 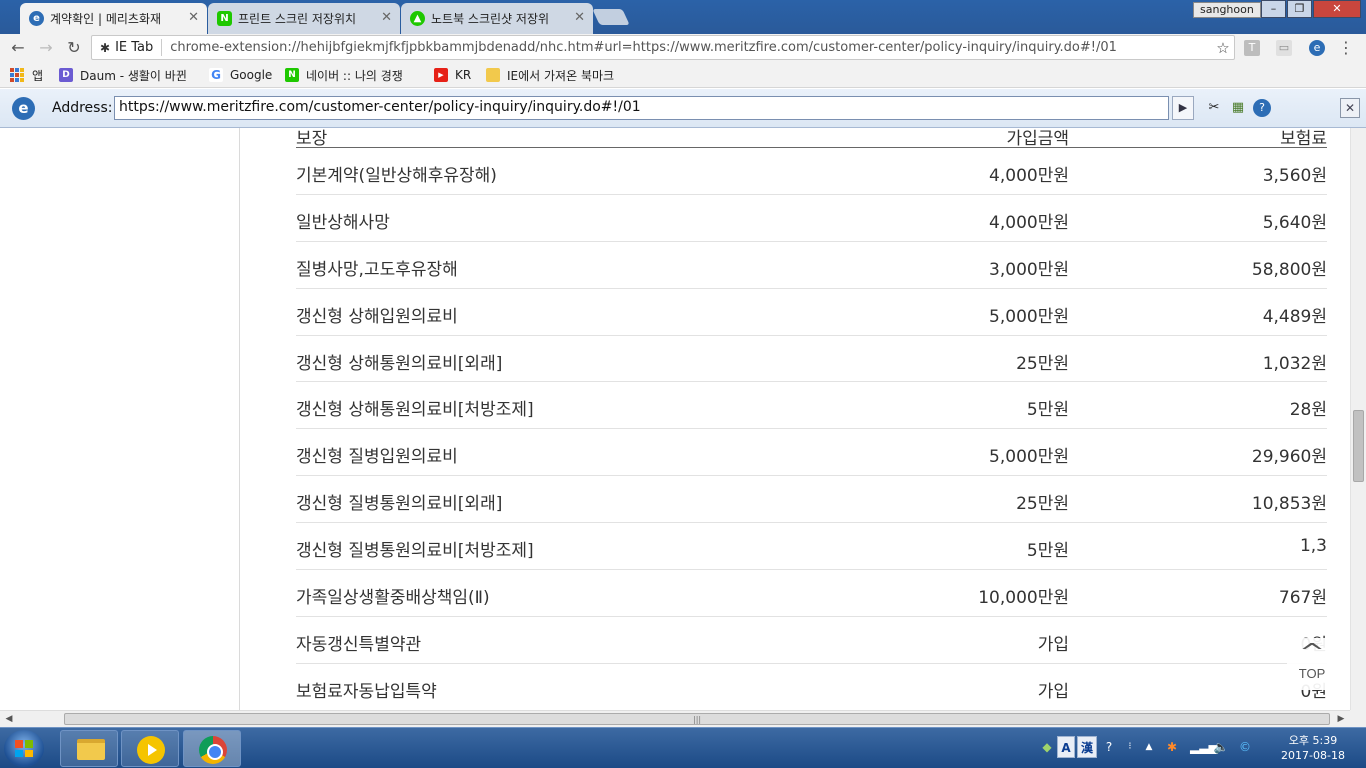 What do you see at coordinates (1294, 363) in the screenshot?
I see `premium-cell: 1,032원` at bounding box center [1294, 363].